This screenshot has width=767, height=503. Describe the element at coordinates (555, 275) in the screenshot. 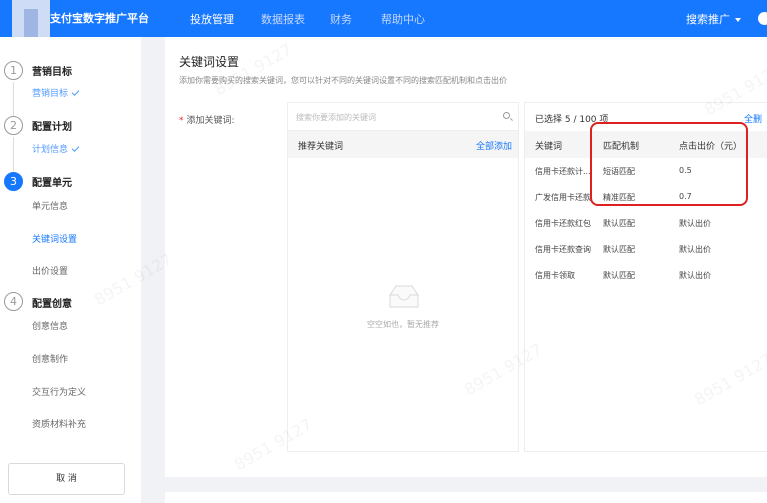

I see `keyword-cell: 信用卡领取` at that location.